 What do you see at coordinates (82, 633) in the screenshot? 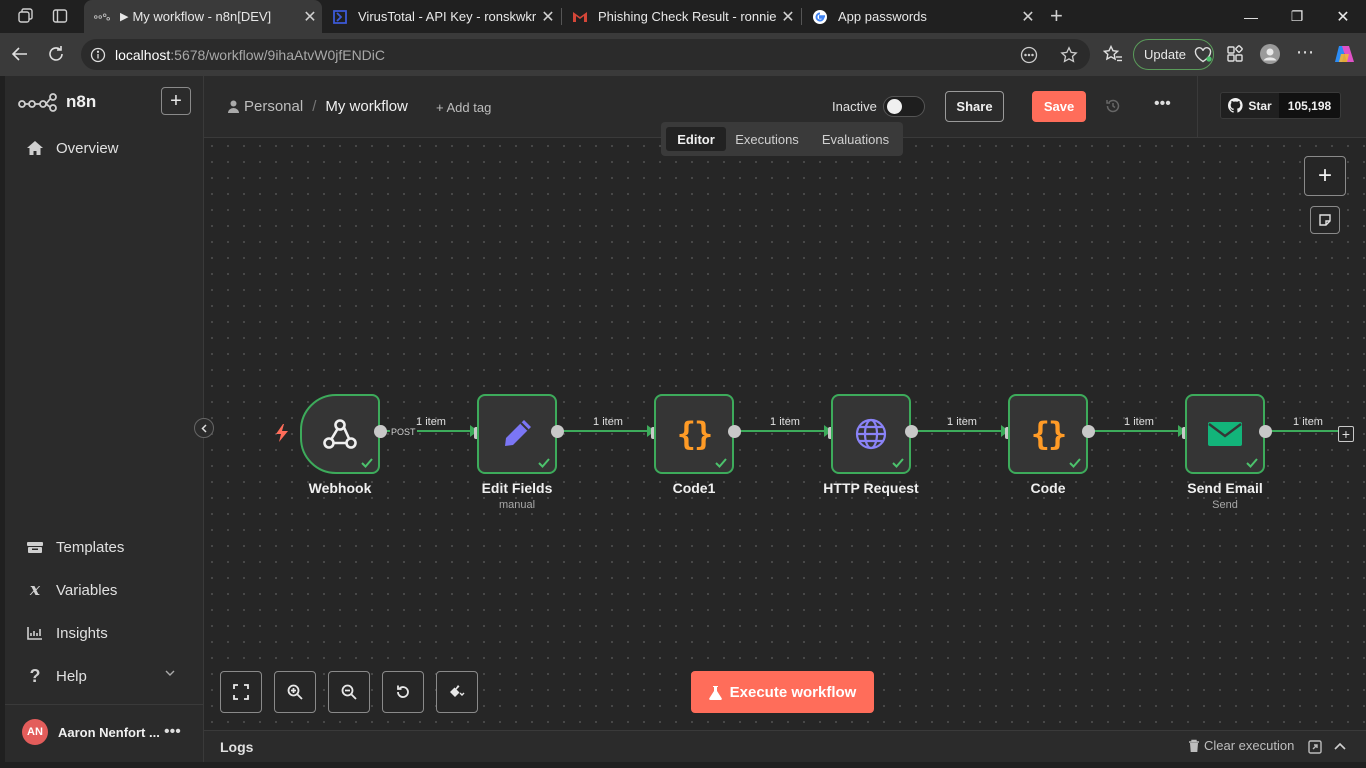
I see `sidebar-item-label: Insights` at bounding box center [82, 633].